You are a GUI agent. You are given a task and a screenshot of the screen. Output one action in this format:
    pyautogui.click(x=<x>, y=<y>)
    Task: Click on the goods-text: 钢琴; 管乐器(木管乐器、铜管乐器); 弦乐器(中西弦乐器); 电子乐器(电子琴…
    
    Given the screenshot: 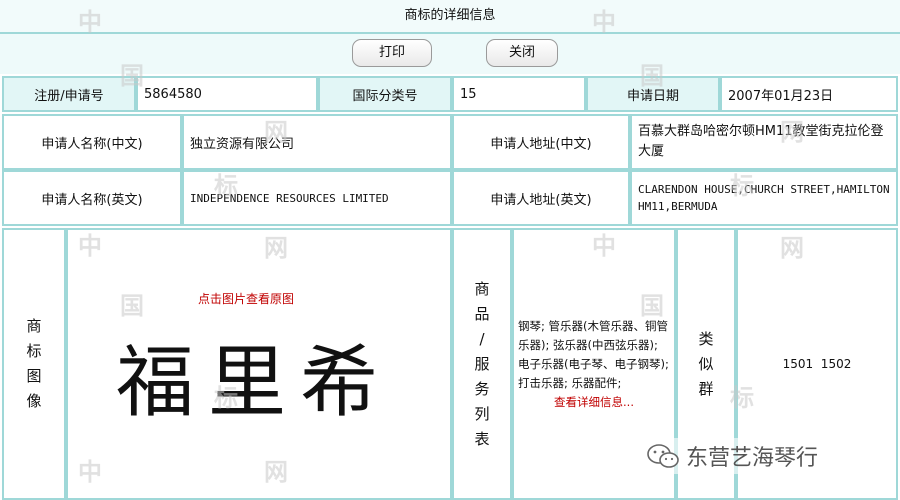 What is the action you would take?
    pyautogui.click(x=593, y=354)
    